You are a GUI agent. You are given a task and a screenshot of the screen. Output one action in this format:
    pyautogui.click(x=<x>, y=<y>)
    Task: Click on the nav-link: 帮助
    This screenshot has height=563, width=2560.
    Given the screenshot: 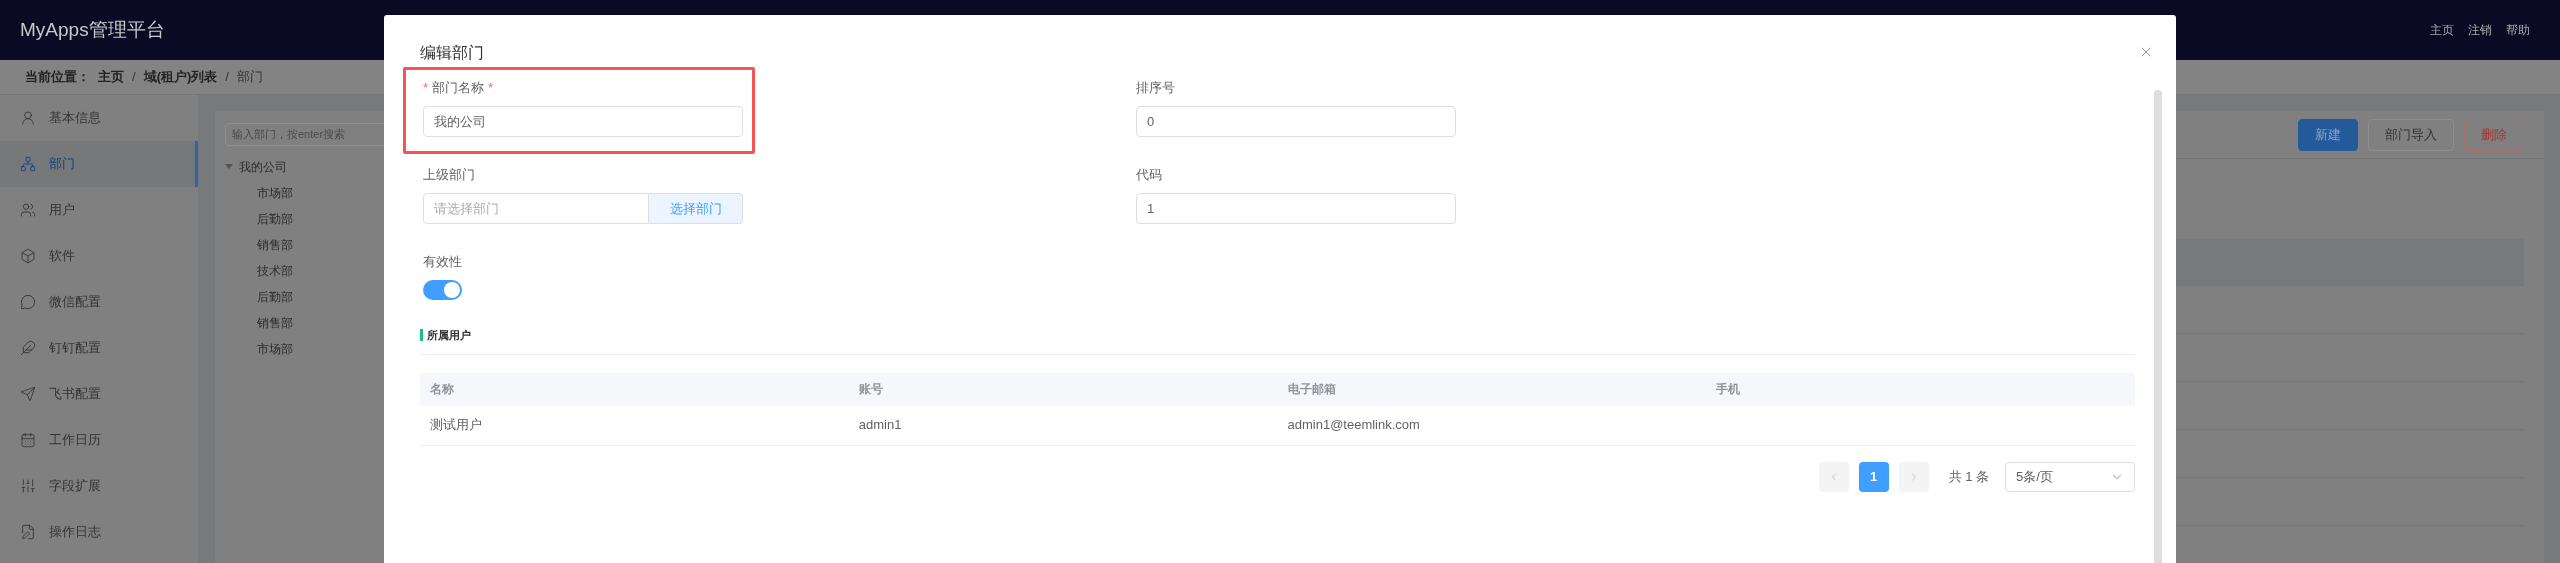 What is the action you would take?
    pyautogui.click(x=2518, y=30)
    